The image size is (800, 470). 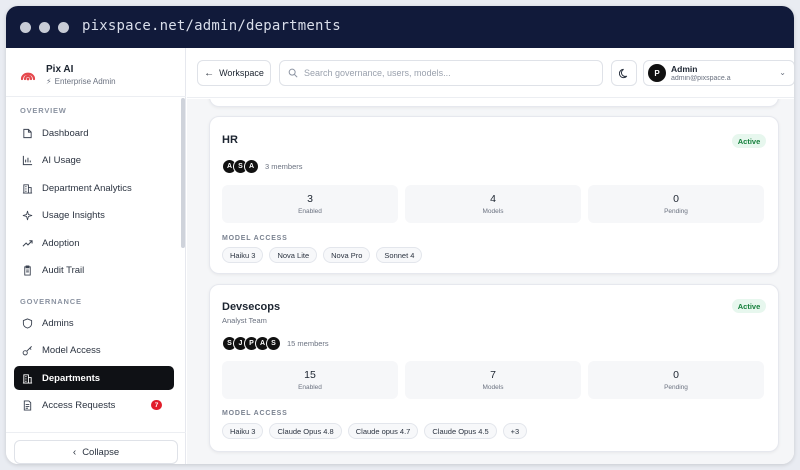 What do you see at coordinates (43, 110) in the screenshot?
I see `section-label-overview: OVERVIEW` at bounding box center [43, 110].